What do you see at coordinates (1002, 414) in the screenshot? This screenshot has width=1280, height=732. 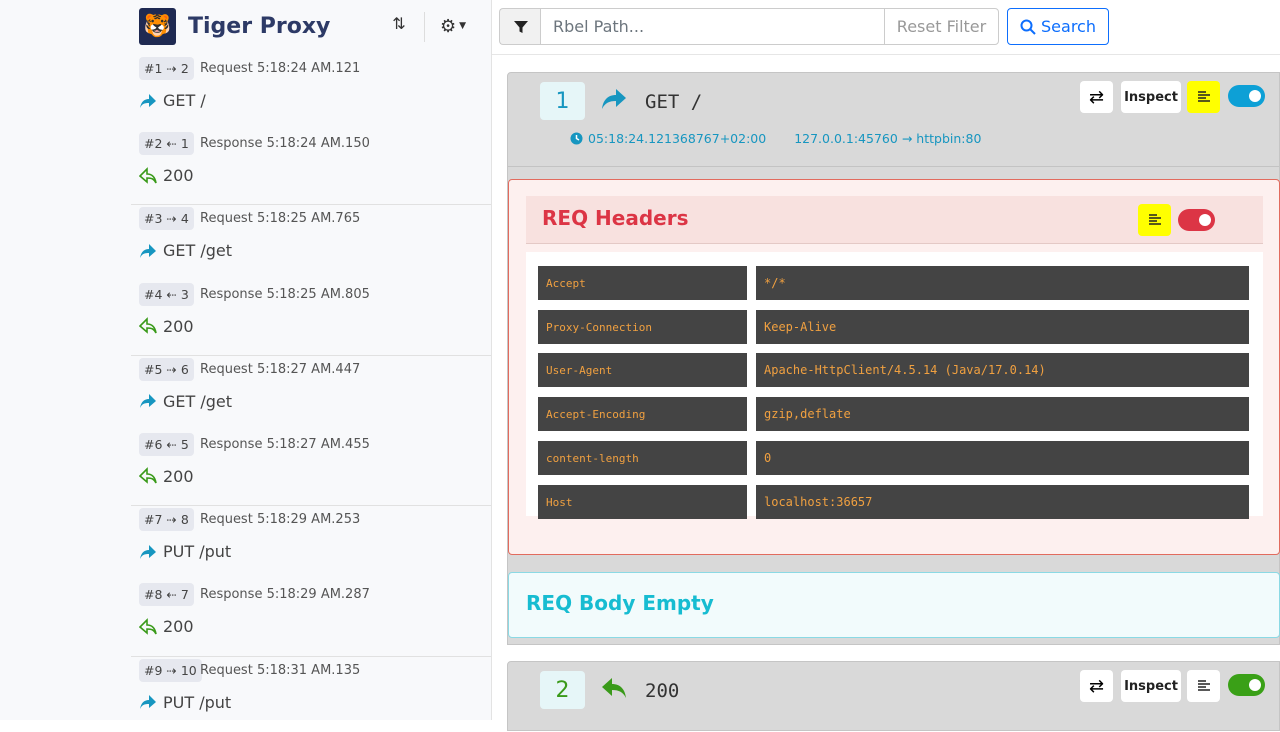 I see `header-value: gzip,deflate` at bounding box center [1002, 414].